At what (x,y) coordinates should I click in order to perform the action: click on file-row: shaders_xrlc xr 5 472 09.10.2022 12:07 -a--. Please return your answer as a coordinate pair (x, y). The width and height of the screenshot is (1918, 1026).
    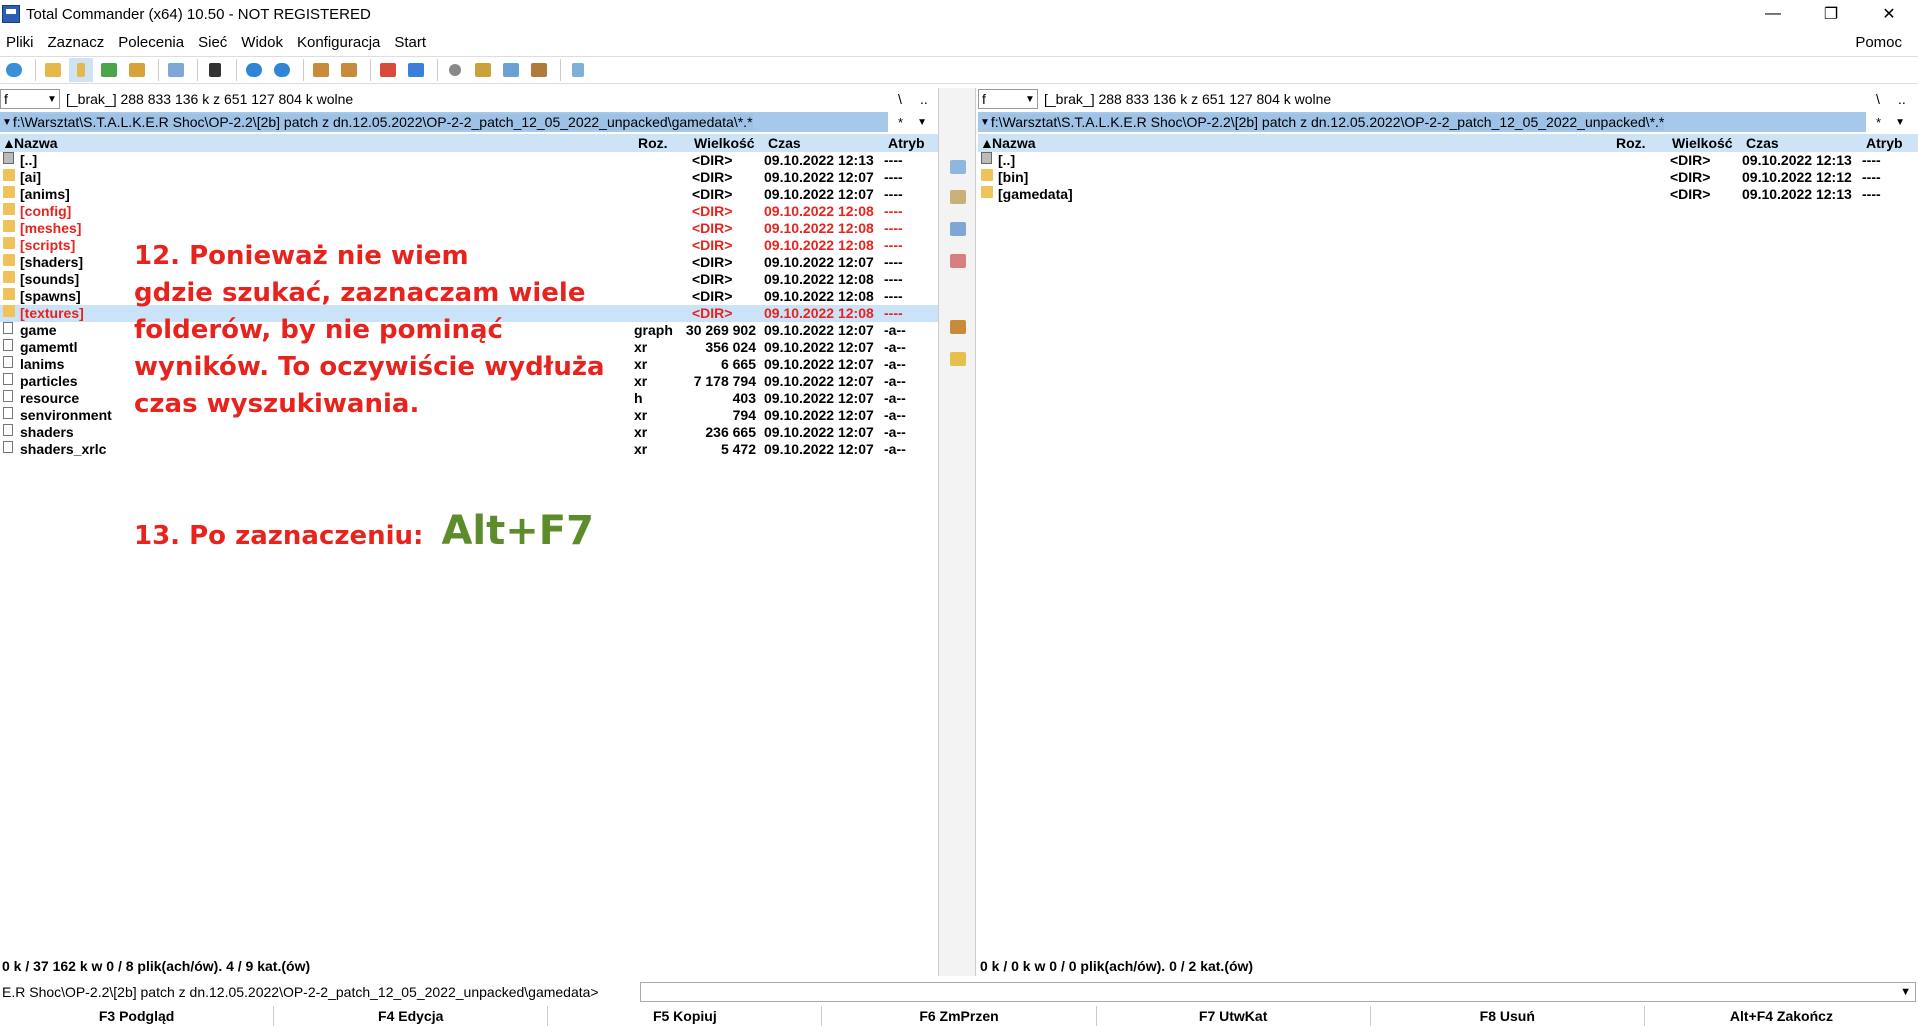
    Looking at the image, I should click on (469, 449).